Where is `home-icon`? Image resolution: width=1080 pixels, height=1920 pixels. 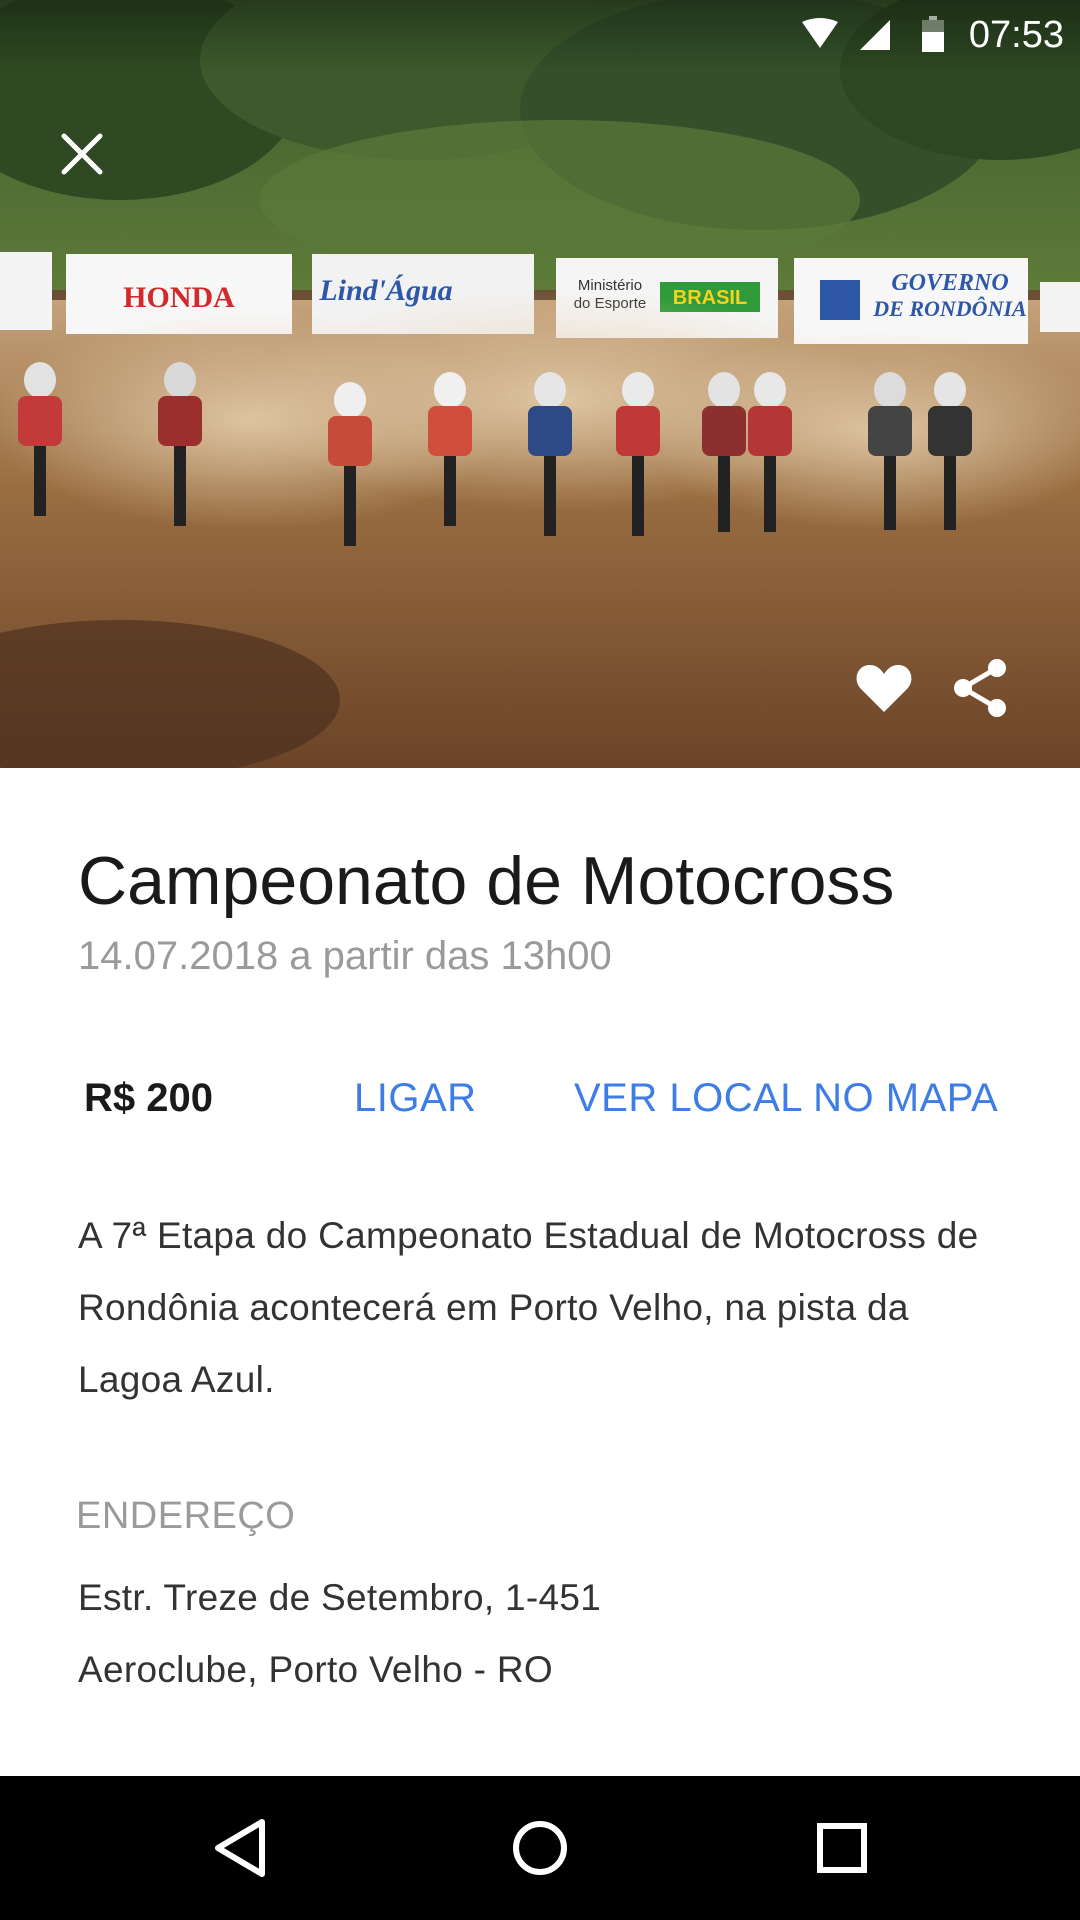 home-icon is located at coordinates (540, 1848).